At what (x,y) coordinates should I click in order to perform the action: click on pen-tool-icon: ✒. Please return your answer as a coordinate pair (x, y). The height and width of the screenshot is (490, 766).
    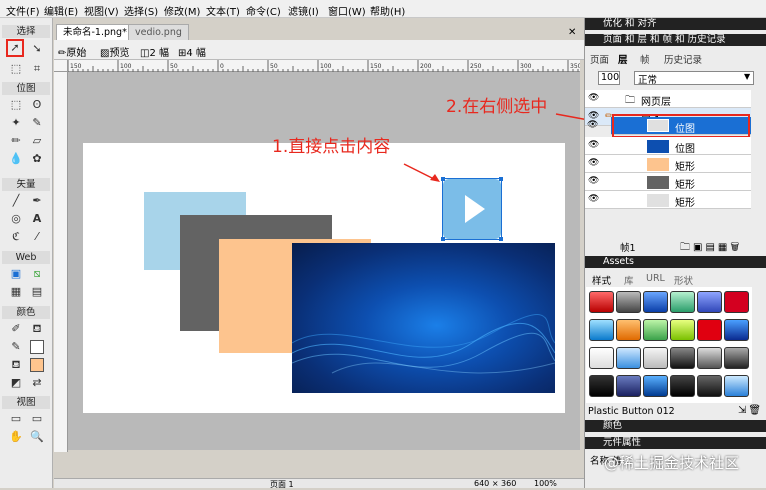
    Looking at the image, I should click on (37, 201).